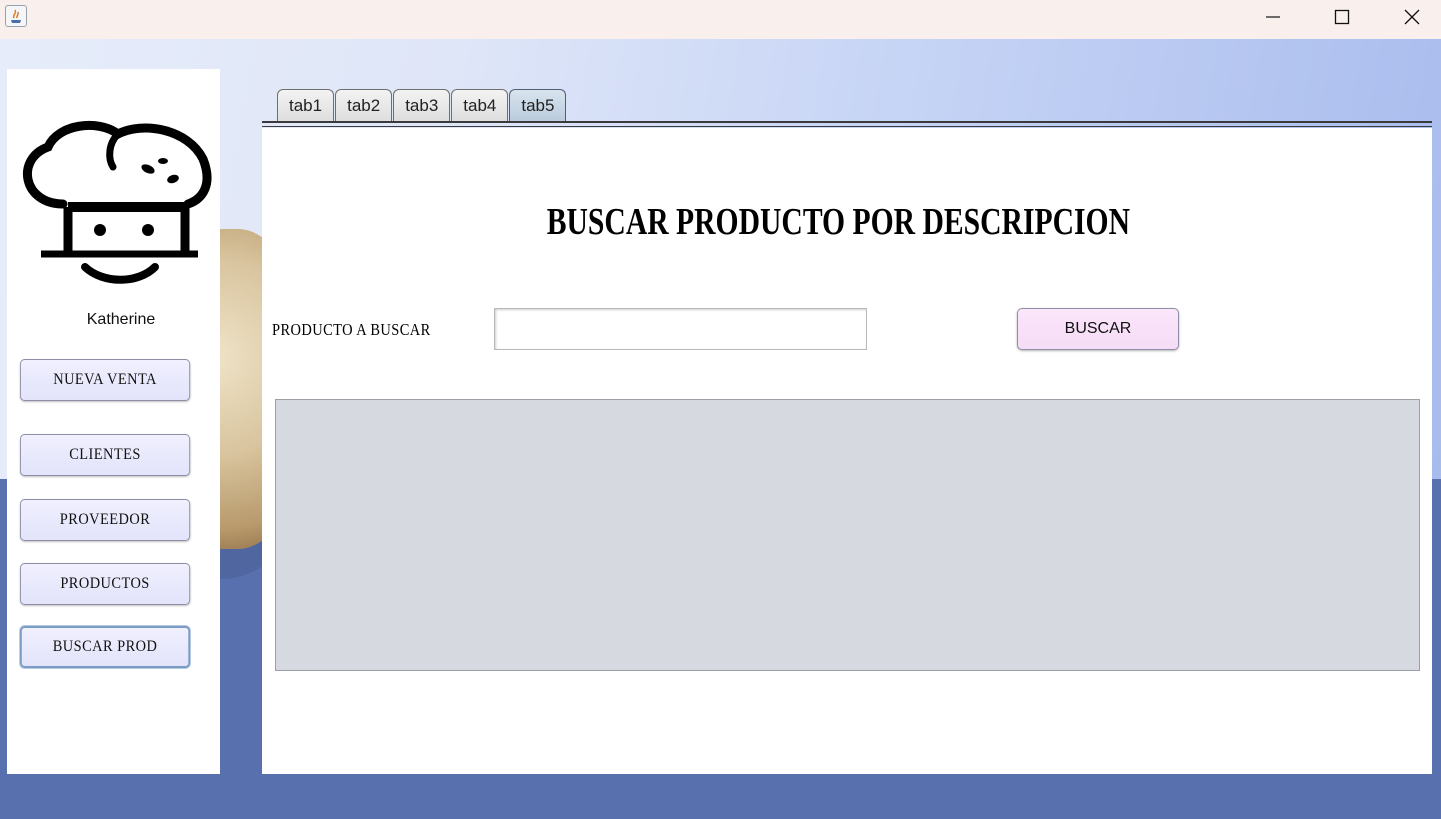 This screenshot has height=819, width=1441. I want to click on tab-divider-secondary, so click(847, 126).